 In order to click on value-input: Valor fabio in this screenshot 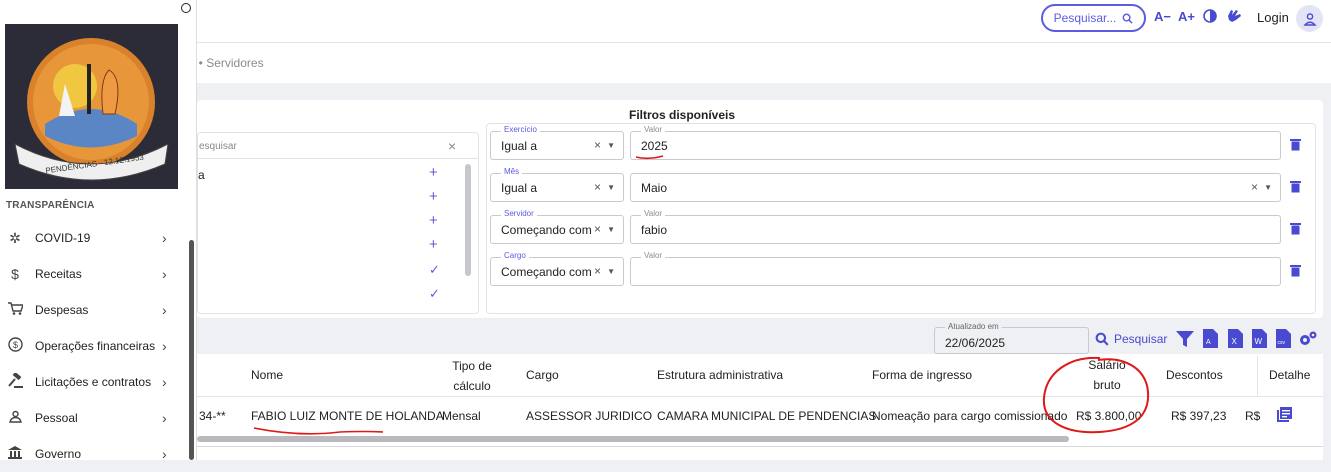, I will do `click(955, 226)`.